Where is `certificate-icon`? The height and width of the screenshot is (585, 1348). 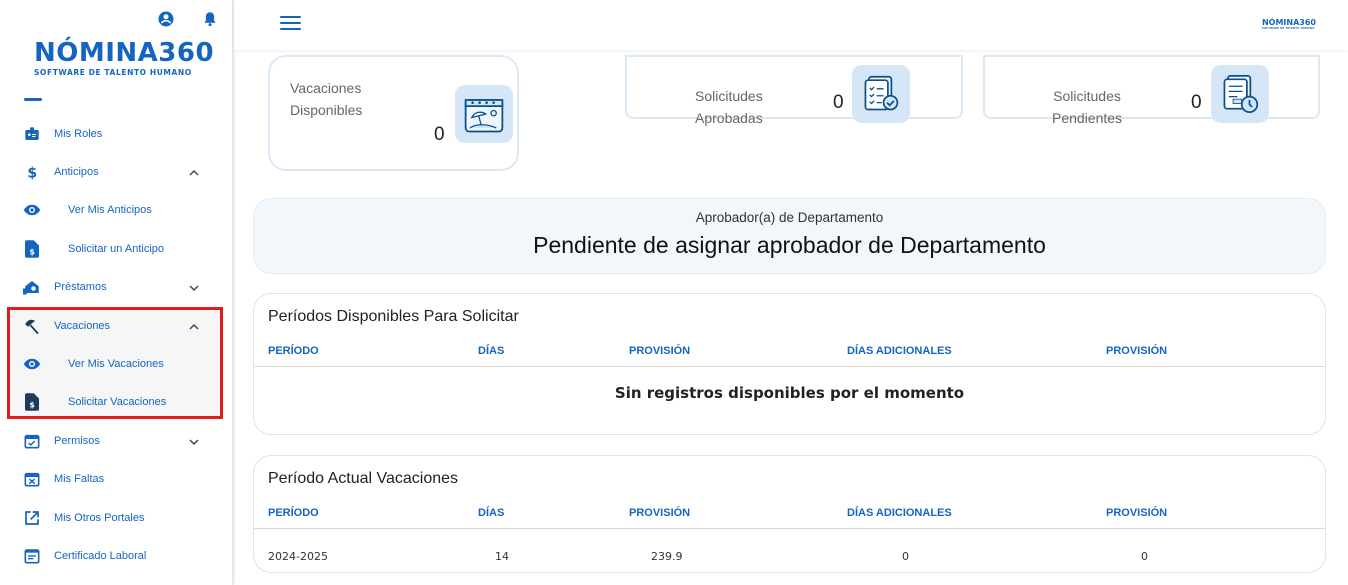
certificate-icon is located at coordinates (32, 556).